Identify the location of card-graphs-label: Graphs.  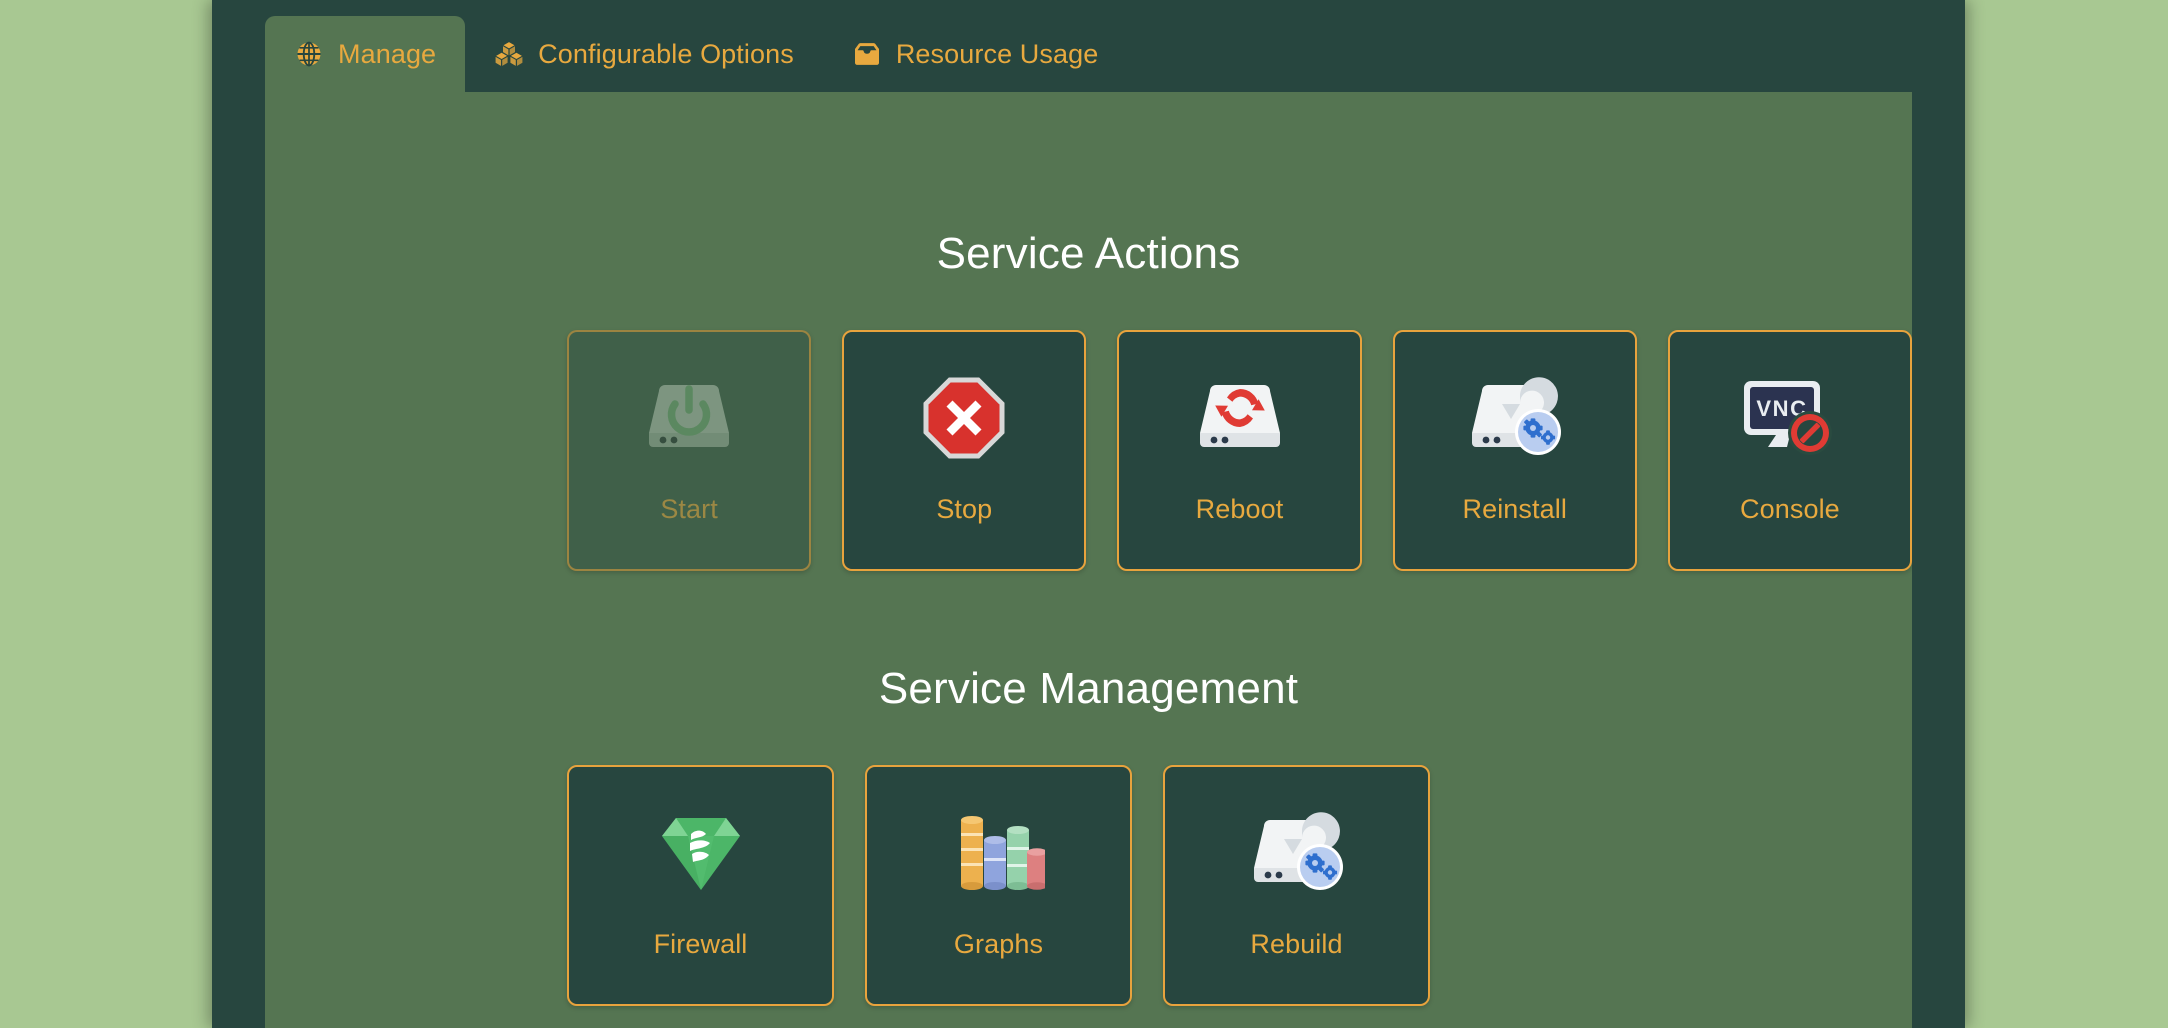
(998, 944).